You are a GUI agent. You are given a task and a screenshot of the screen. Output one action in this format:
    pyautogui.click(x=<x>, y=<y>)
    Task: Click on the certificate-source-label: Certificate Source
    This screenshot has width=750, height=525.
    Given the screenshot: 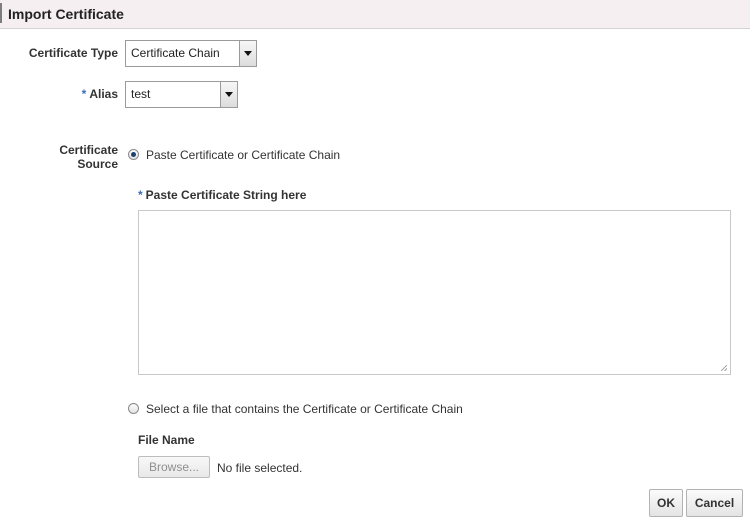 What is the action you would take?
    pyautogui.click(x=69, y=157)
    